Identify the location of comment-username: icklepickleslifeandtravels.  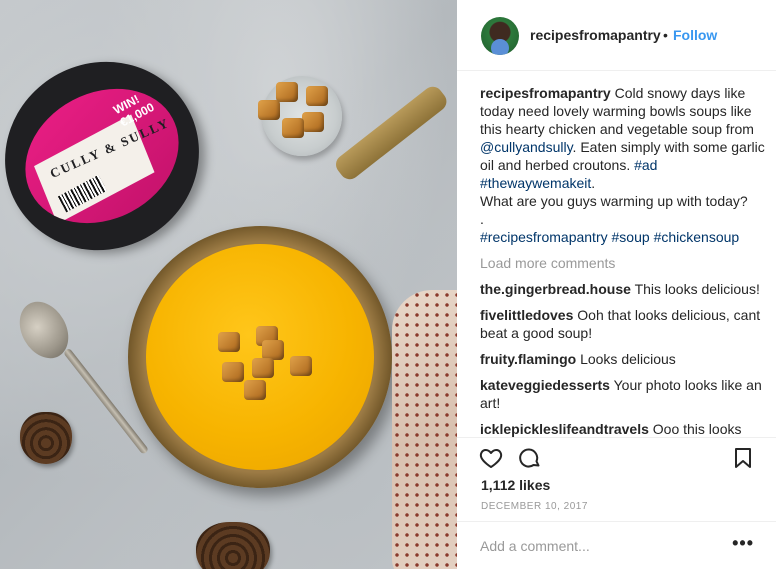
(564, 429).